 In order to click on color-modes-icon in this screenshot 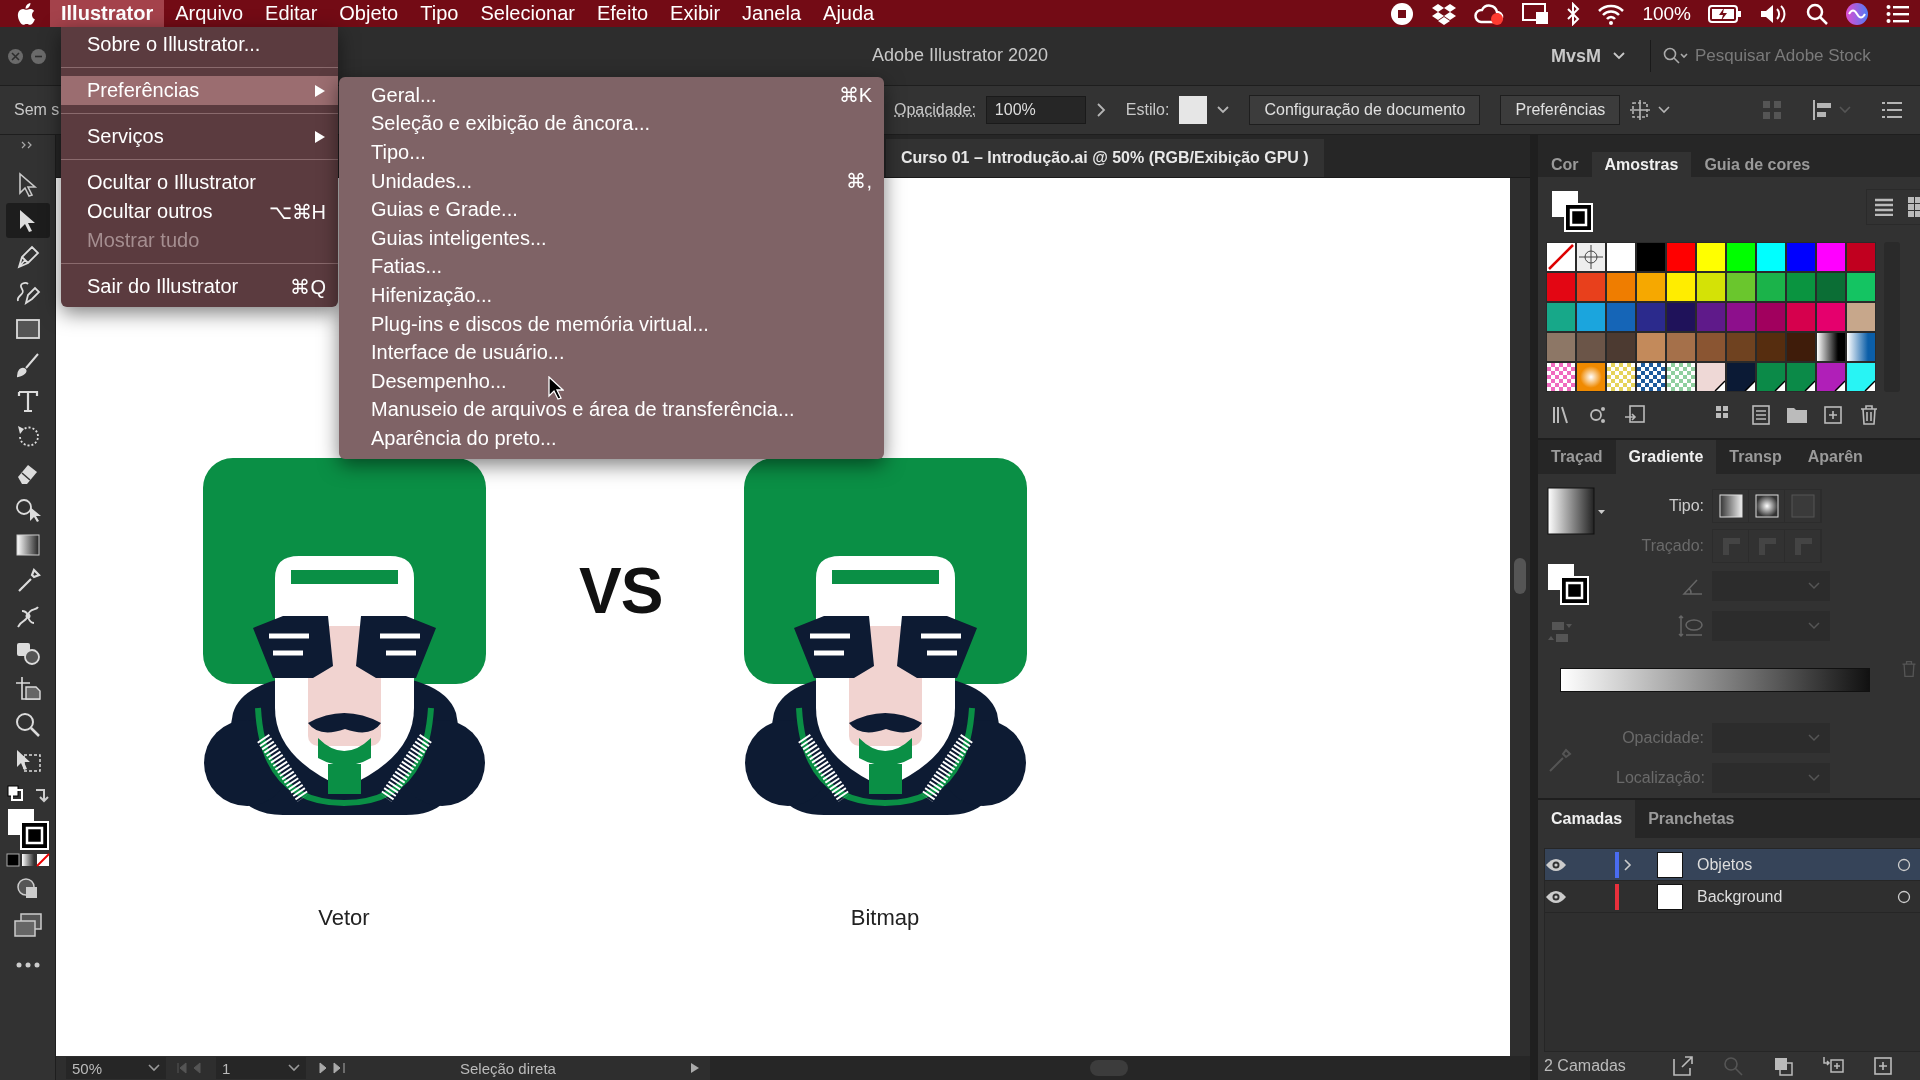, I will do `click(27, 860)`.